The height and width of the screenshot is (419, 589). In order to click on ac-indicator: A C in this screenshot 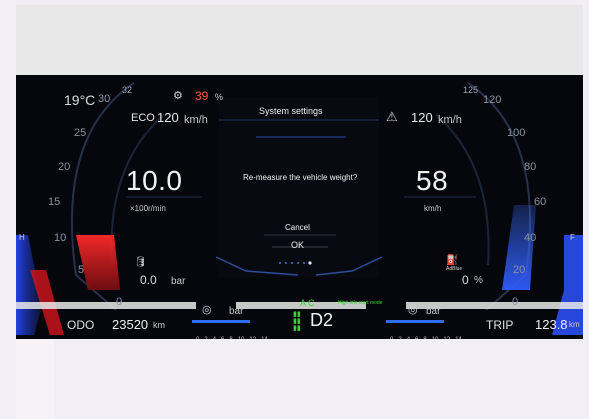, I will do `click(307, 303)`.